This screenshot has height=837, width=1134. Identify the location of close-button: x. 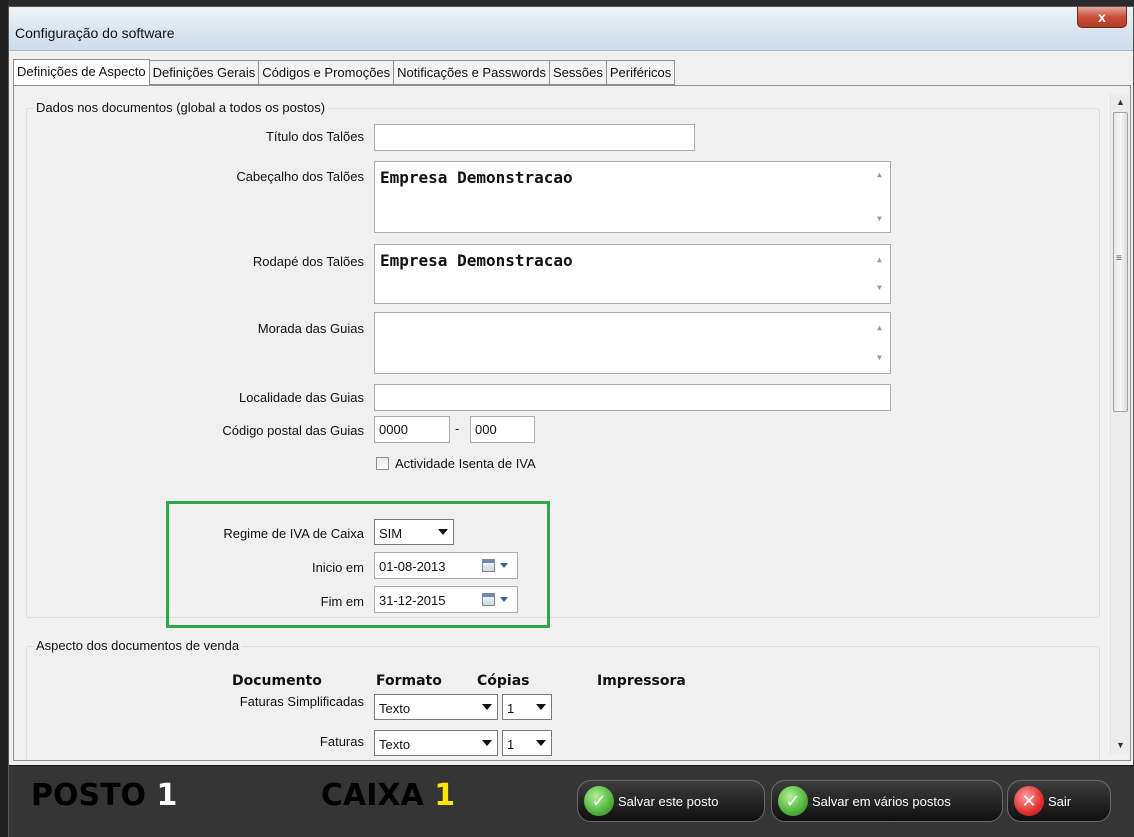
(1102, 17).